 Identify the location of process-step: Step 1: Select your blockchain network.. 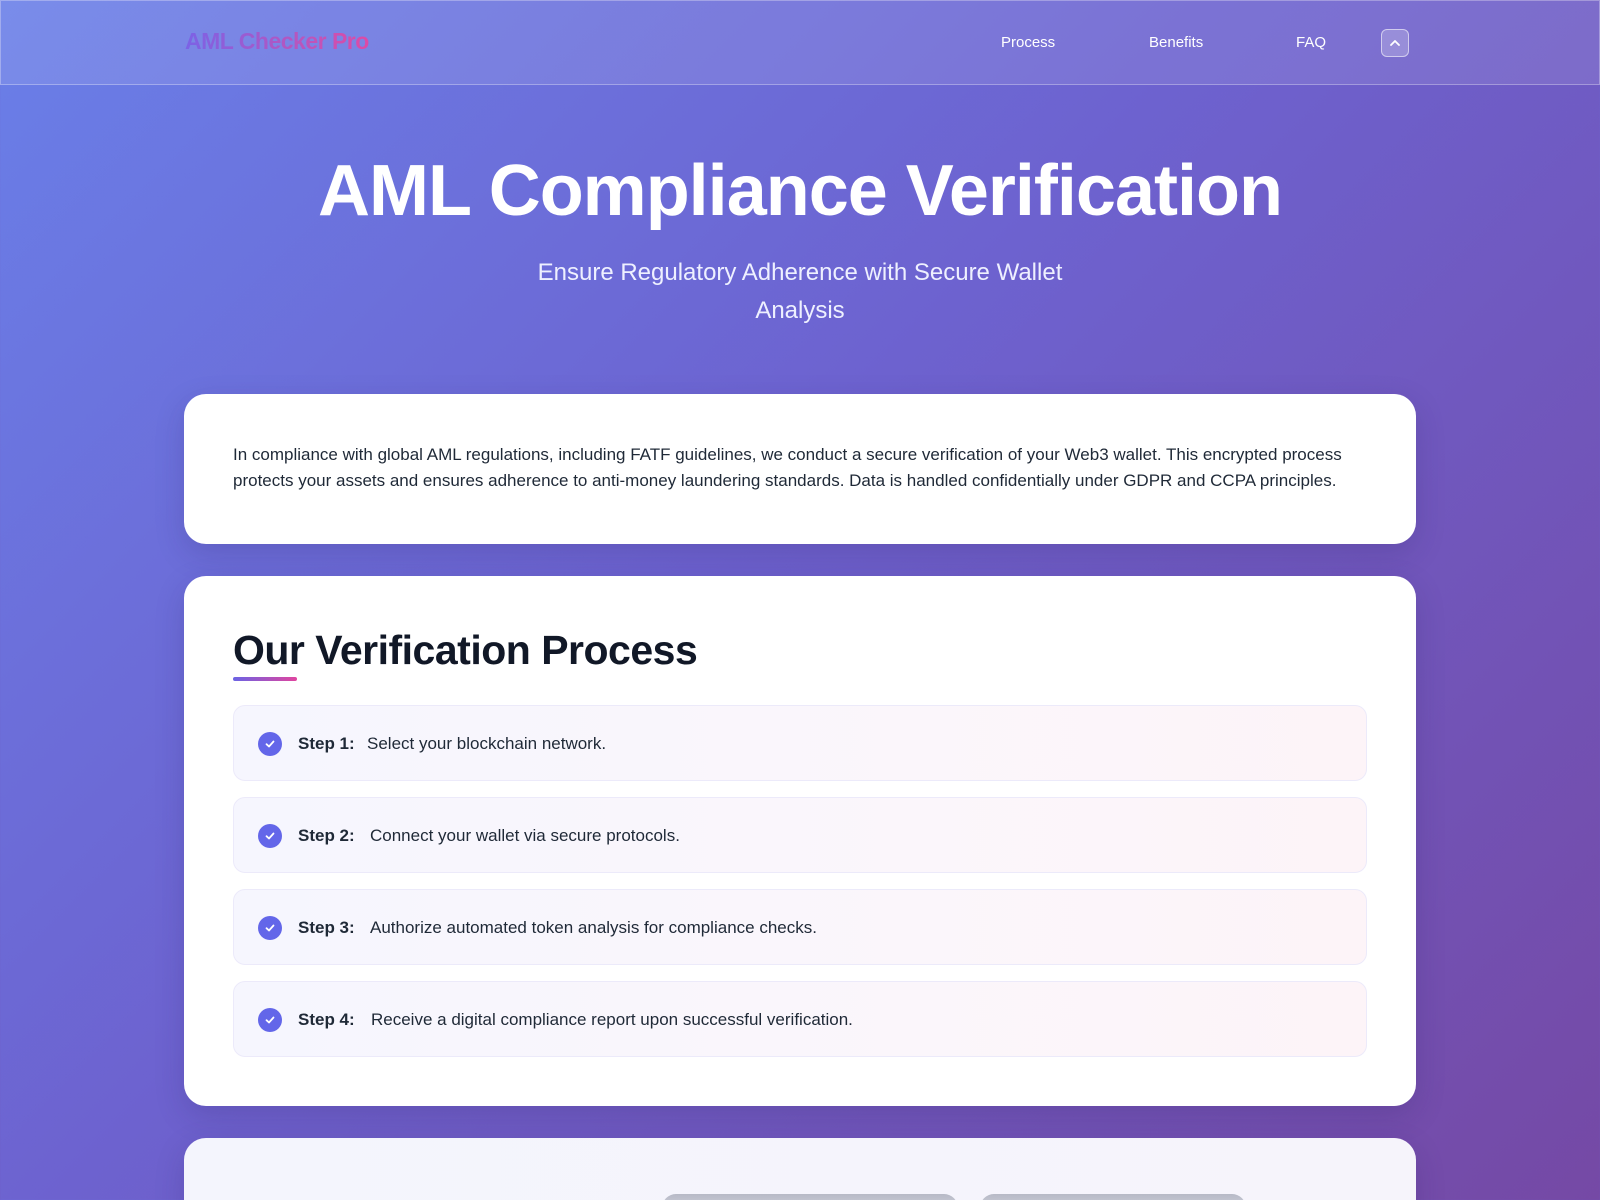
(800, 743).